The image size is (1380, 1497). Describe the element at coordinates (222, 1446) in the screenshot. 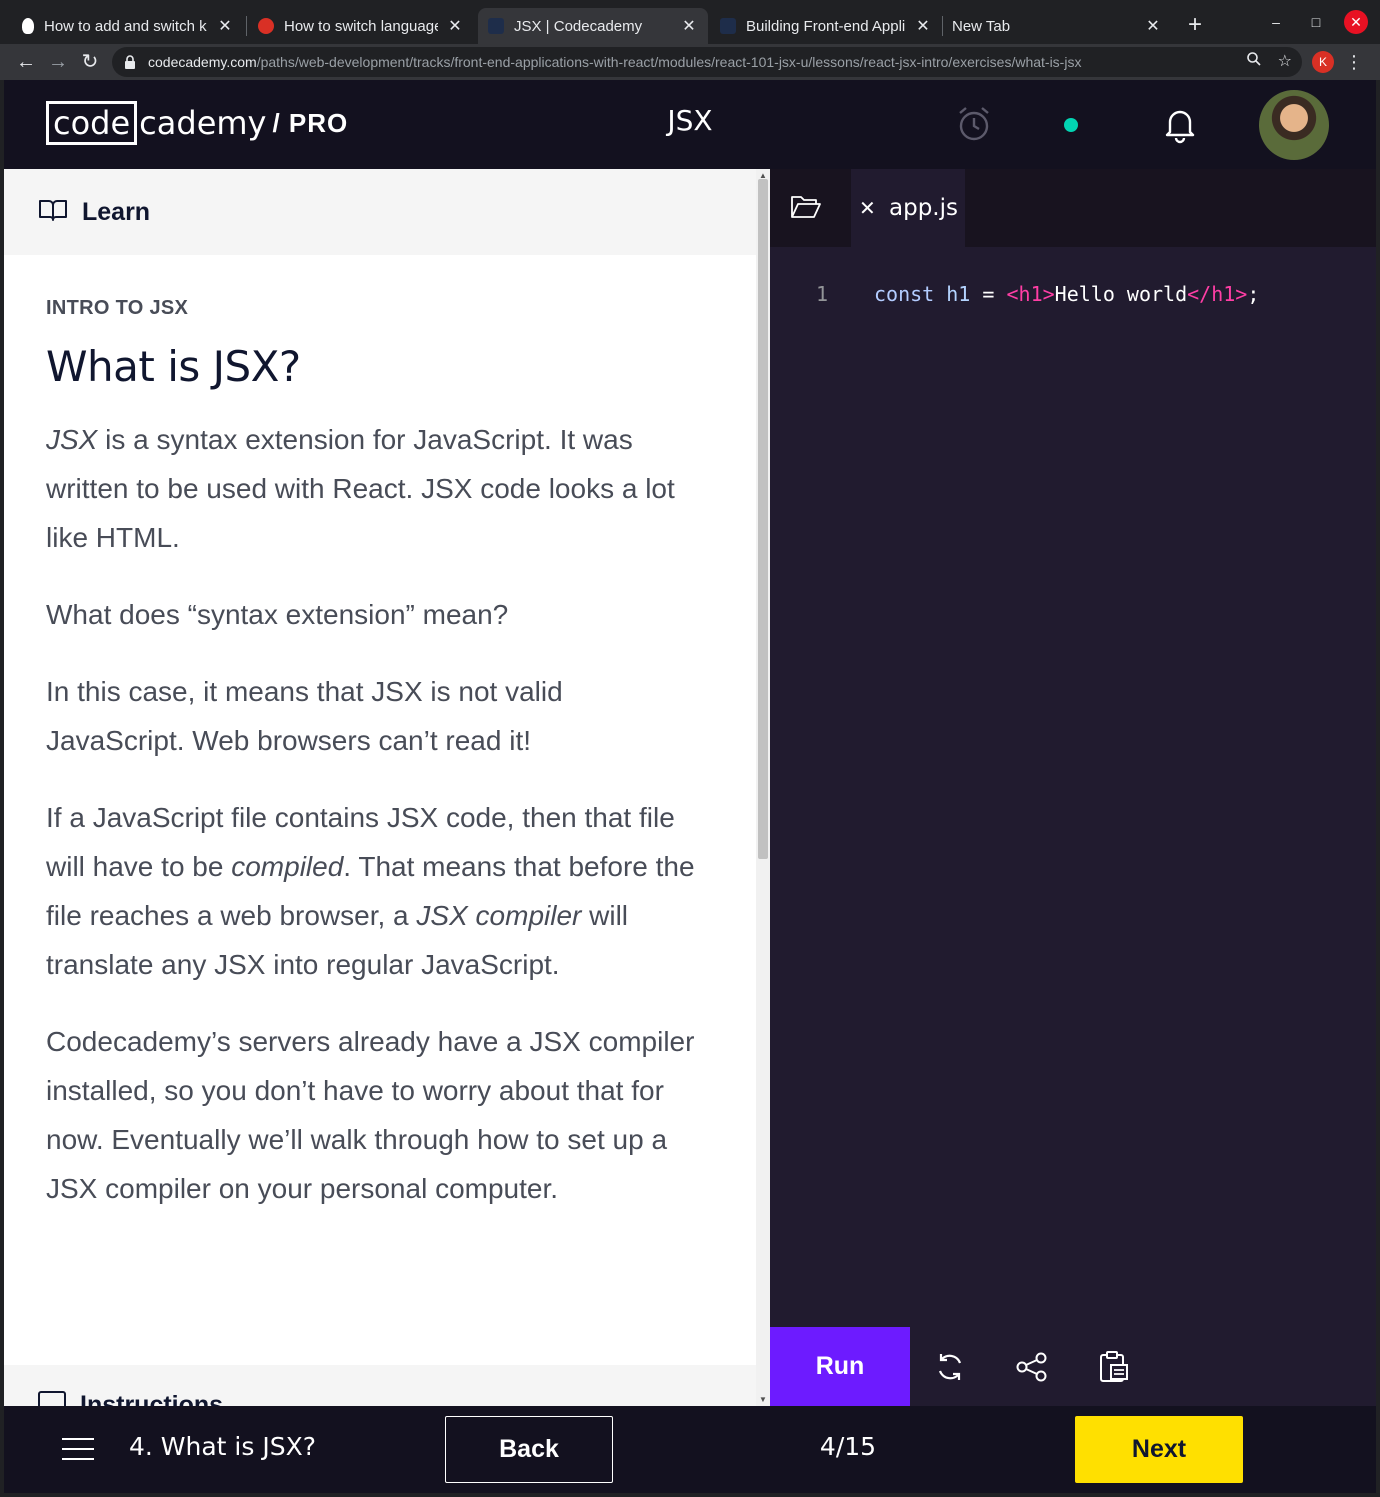

I see `current-lesson-label: 4. What is JSX?` at that location.